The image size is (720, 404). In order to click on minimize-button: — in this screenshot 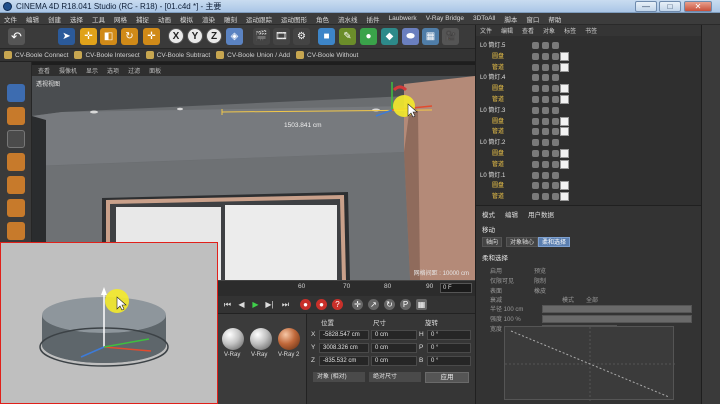, I will do `click(646, 6)`.